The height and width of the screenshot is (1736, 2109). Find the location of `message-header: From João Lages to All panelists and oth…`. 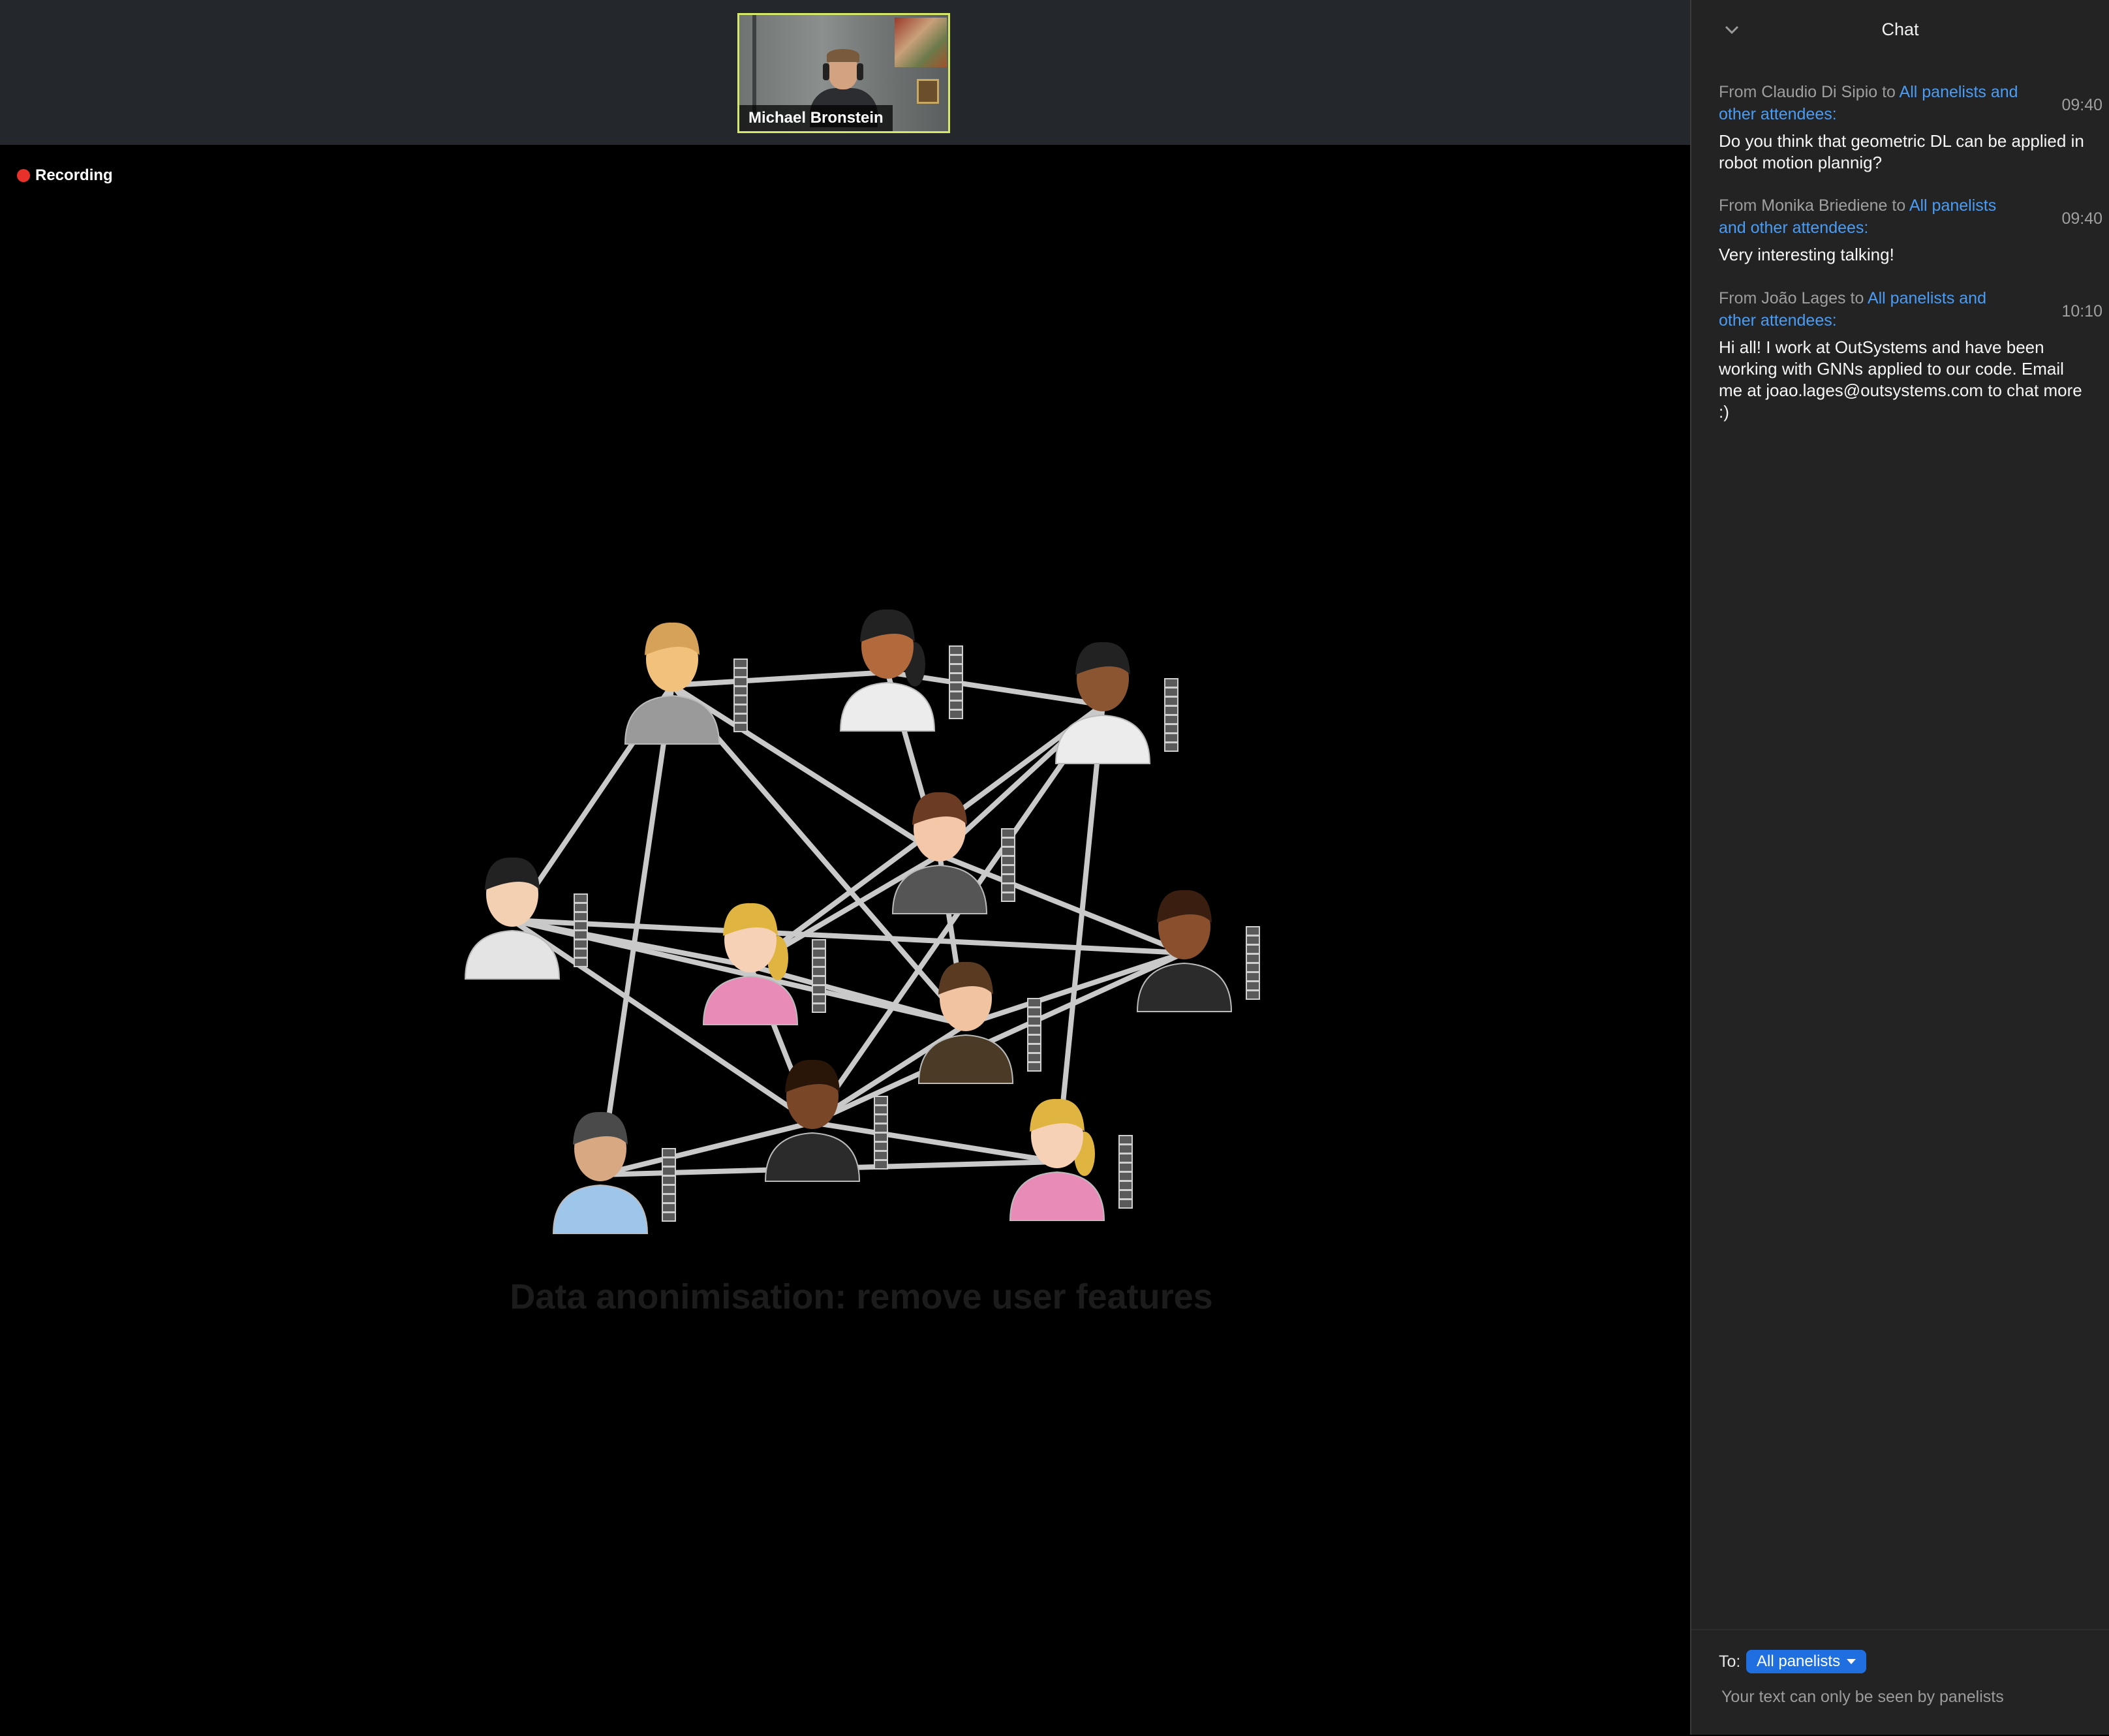

message-header: From João Lages to All panelists and oth… is located at coordinates (1910, 309).